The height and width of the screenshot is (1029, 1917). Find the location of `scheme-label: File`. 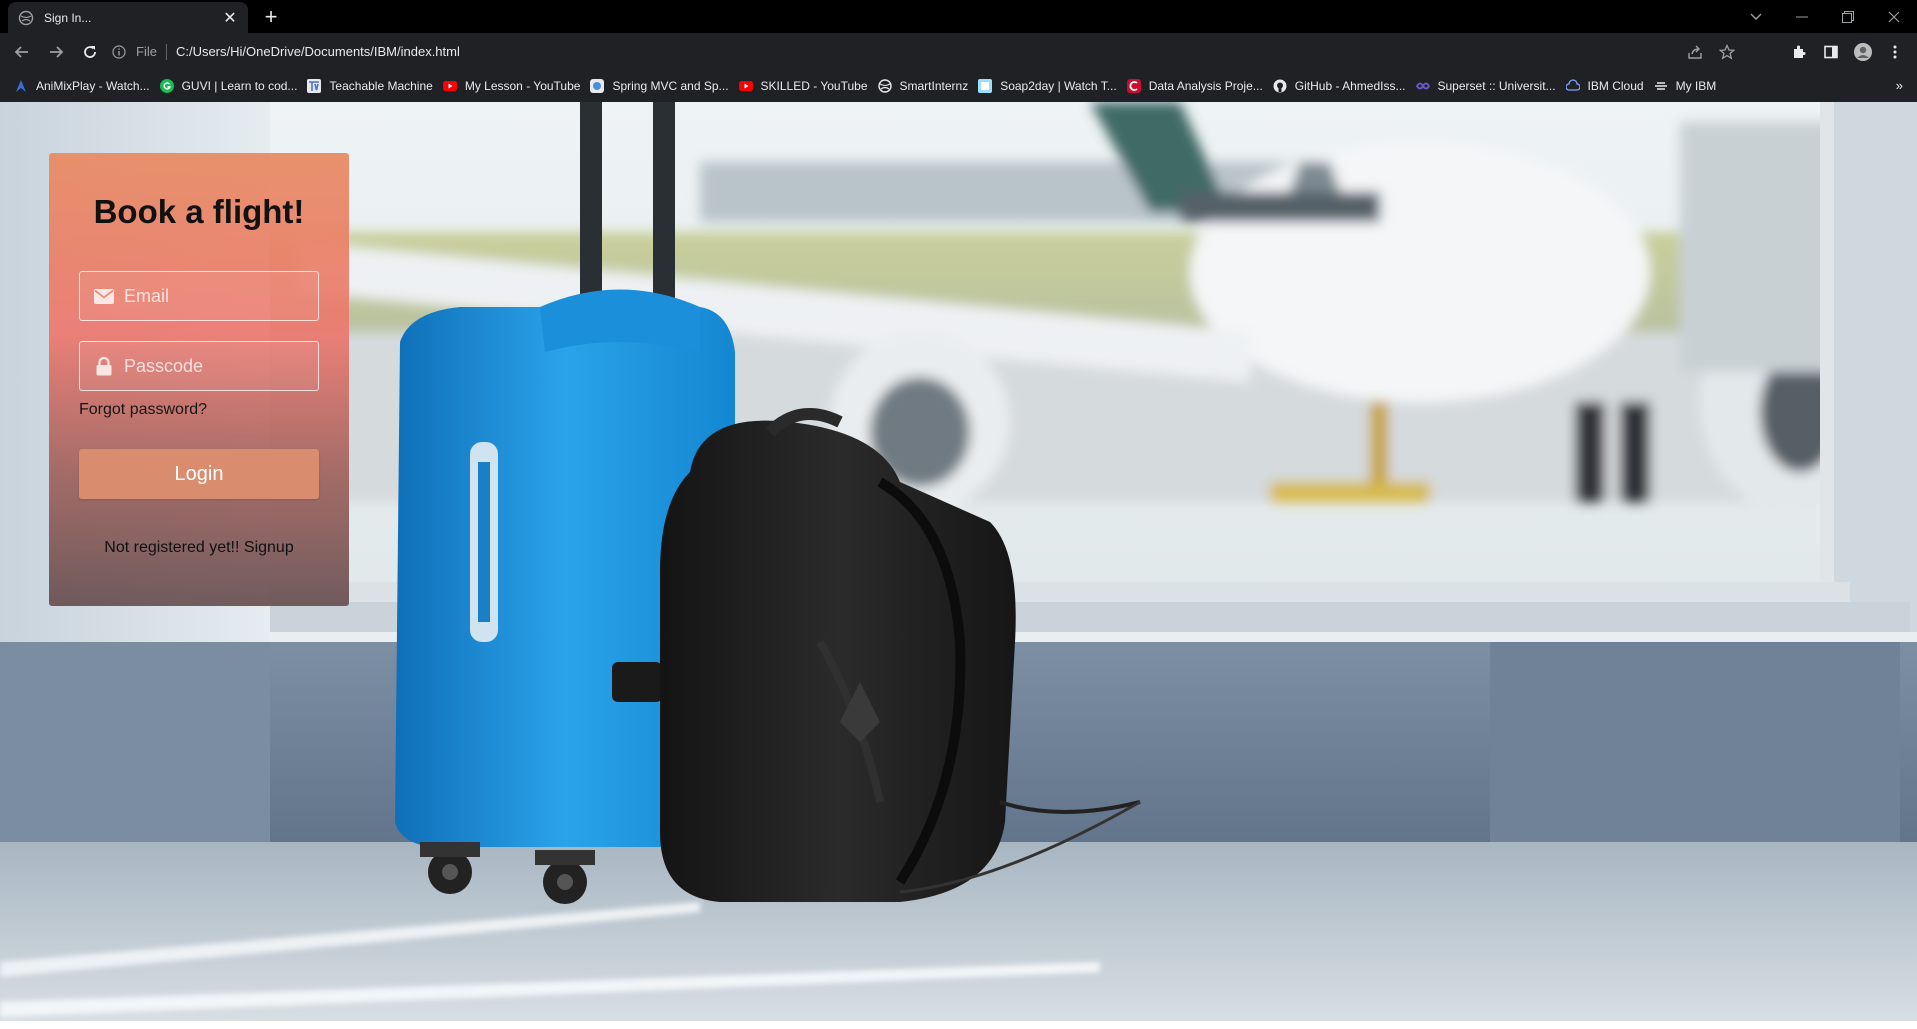

scheme-label: File is located at coordinates (146, 51).